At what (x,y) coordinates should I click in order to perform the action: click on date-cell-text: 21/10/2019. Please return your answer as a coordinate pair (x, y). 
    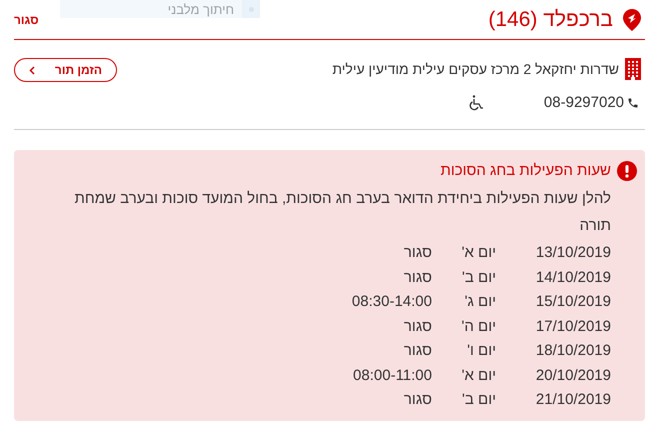
    Looking at the image, I should click on (572, 400).